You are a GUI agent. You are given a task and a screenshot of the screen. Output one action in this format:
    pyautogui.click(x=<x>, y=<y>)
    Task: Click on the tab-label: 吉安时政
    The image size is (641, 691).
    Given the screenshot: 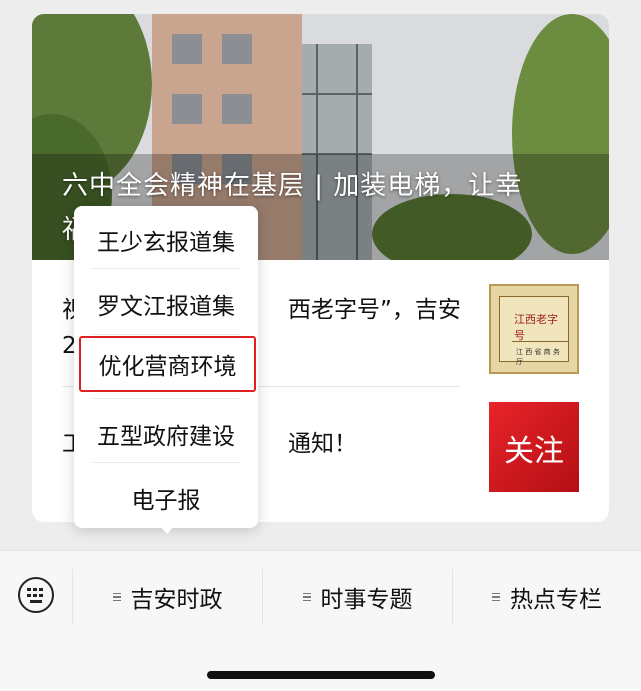 What is the action you would take?
    pyautogui.click(x=176, y=600)
    